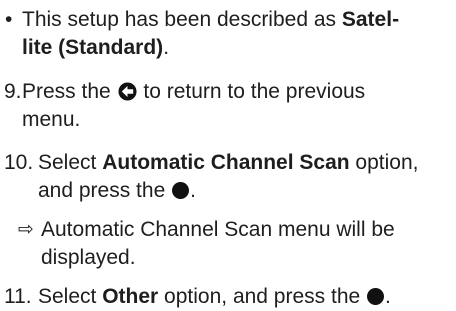  Describe the element at coordinates (370, 19) in the screenshot. I see `note-bold-part1: Satel-` at that location.